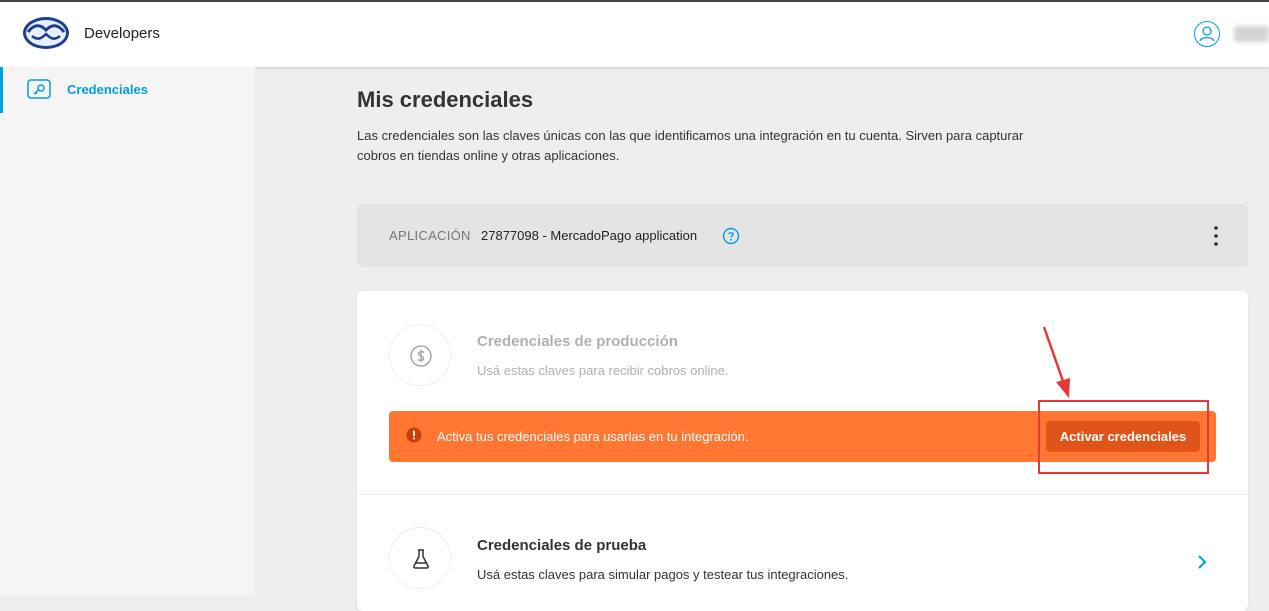  I want to click on dollar-coin-icon, so click(421, 356).